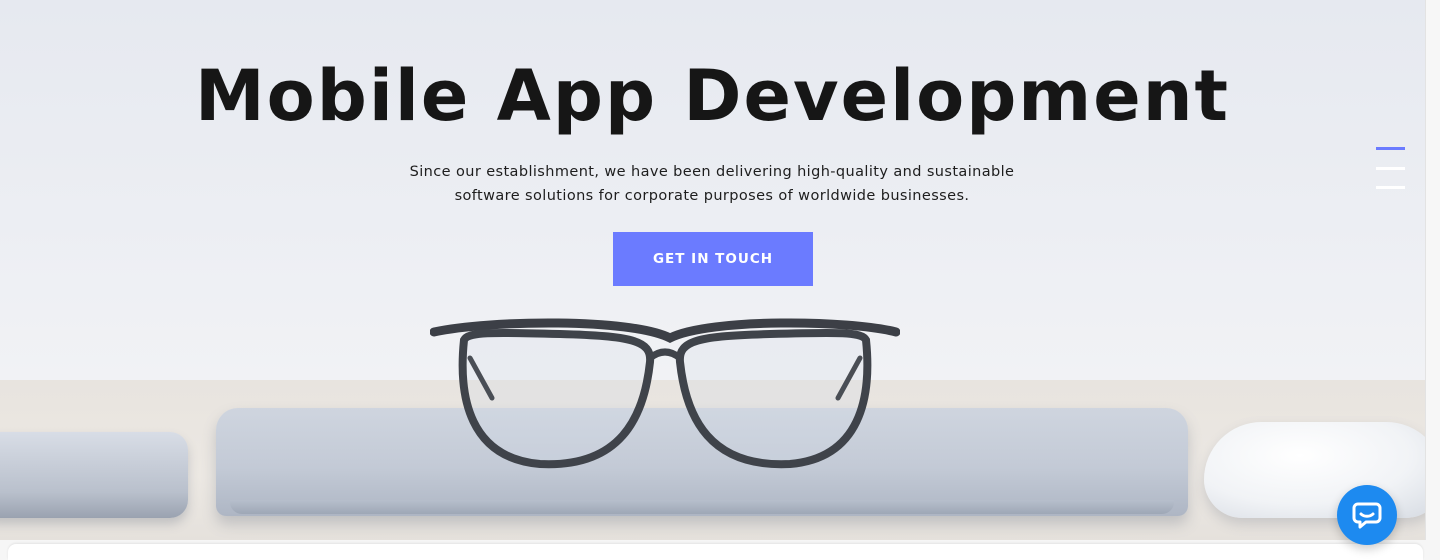 This screenshot has height=560, width=1440. What do you see at coordinates (1432, 280) in the screenshot?
I see `page-scrollbar` at bounding box center [1432, 280].